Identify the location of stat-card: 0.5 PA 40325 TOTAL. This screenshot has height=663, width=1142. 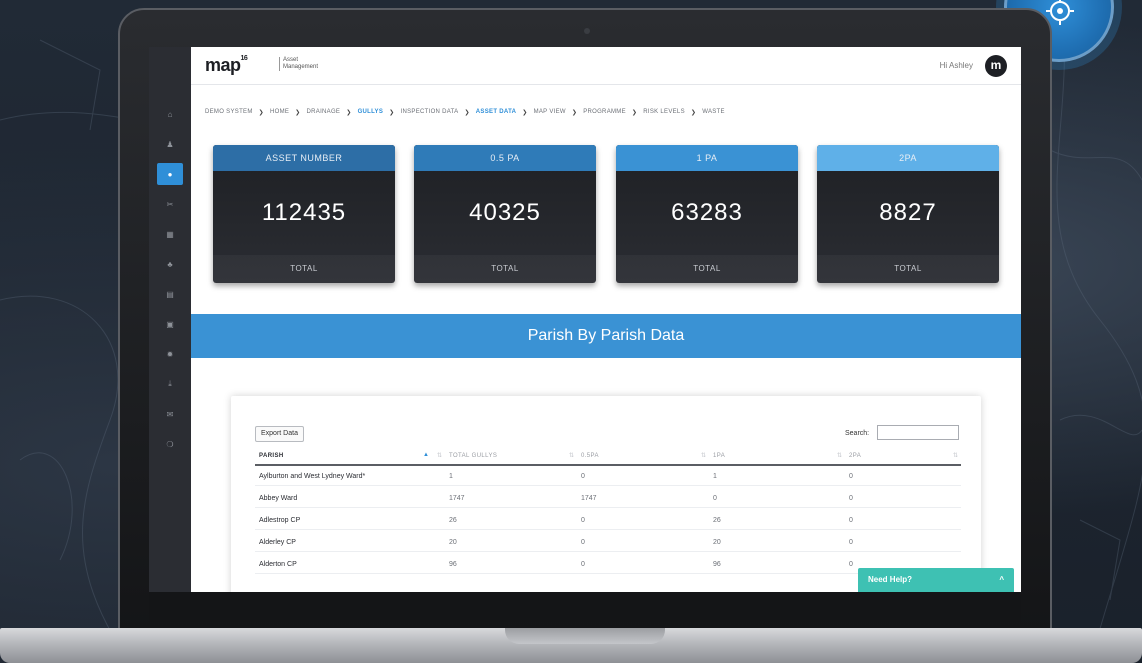
(505, 214).